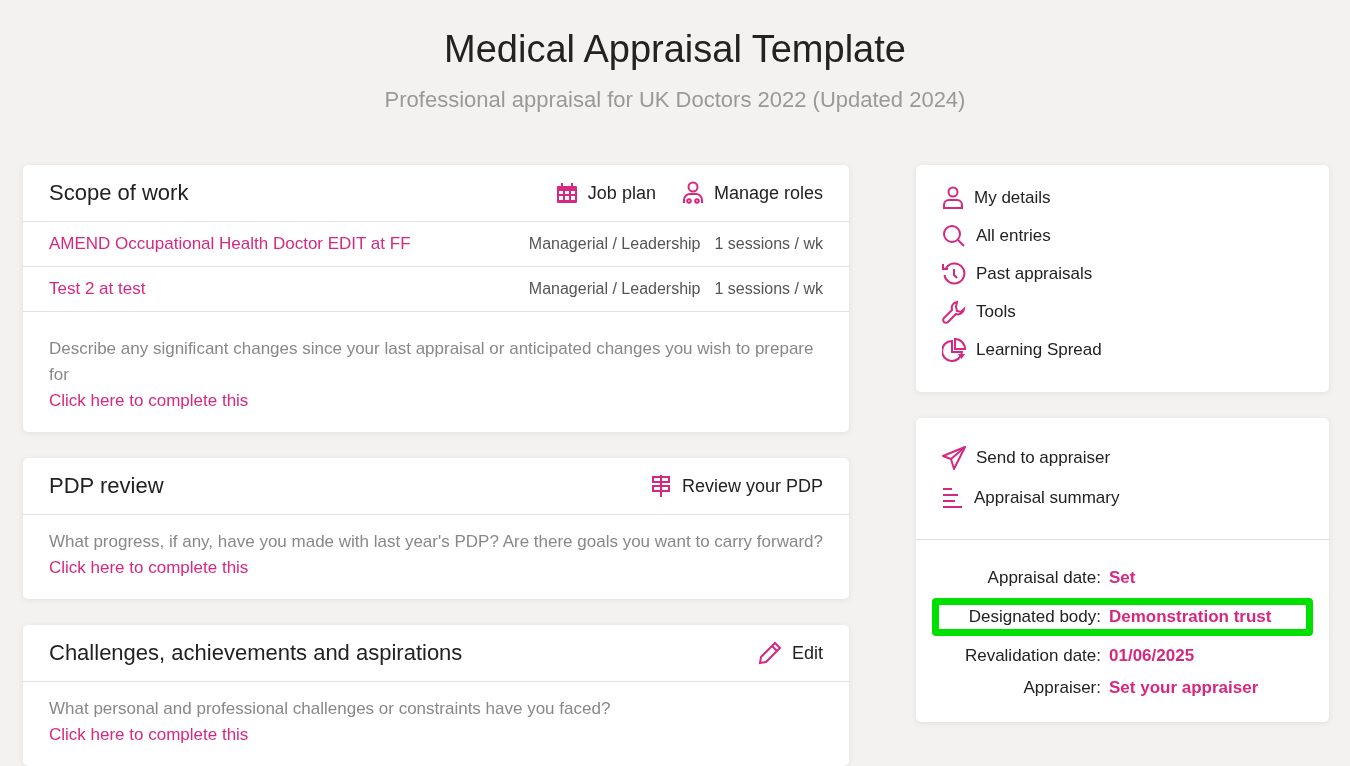 The image size is (1350, 766). I want to click on text-lines-icon, so click(953, 498).